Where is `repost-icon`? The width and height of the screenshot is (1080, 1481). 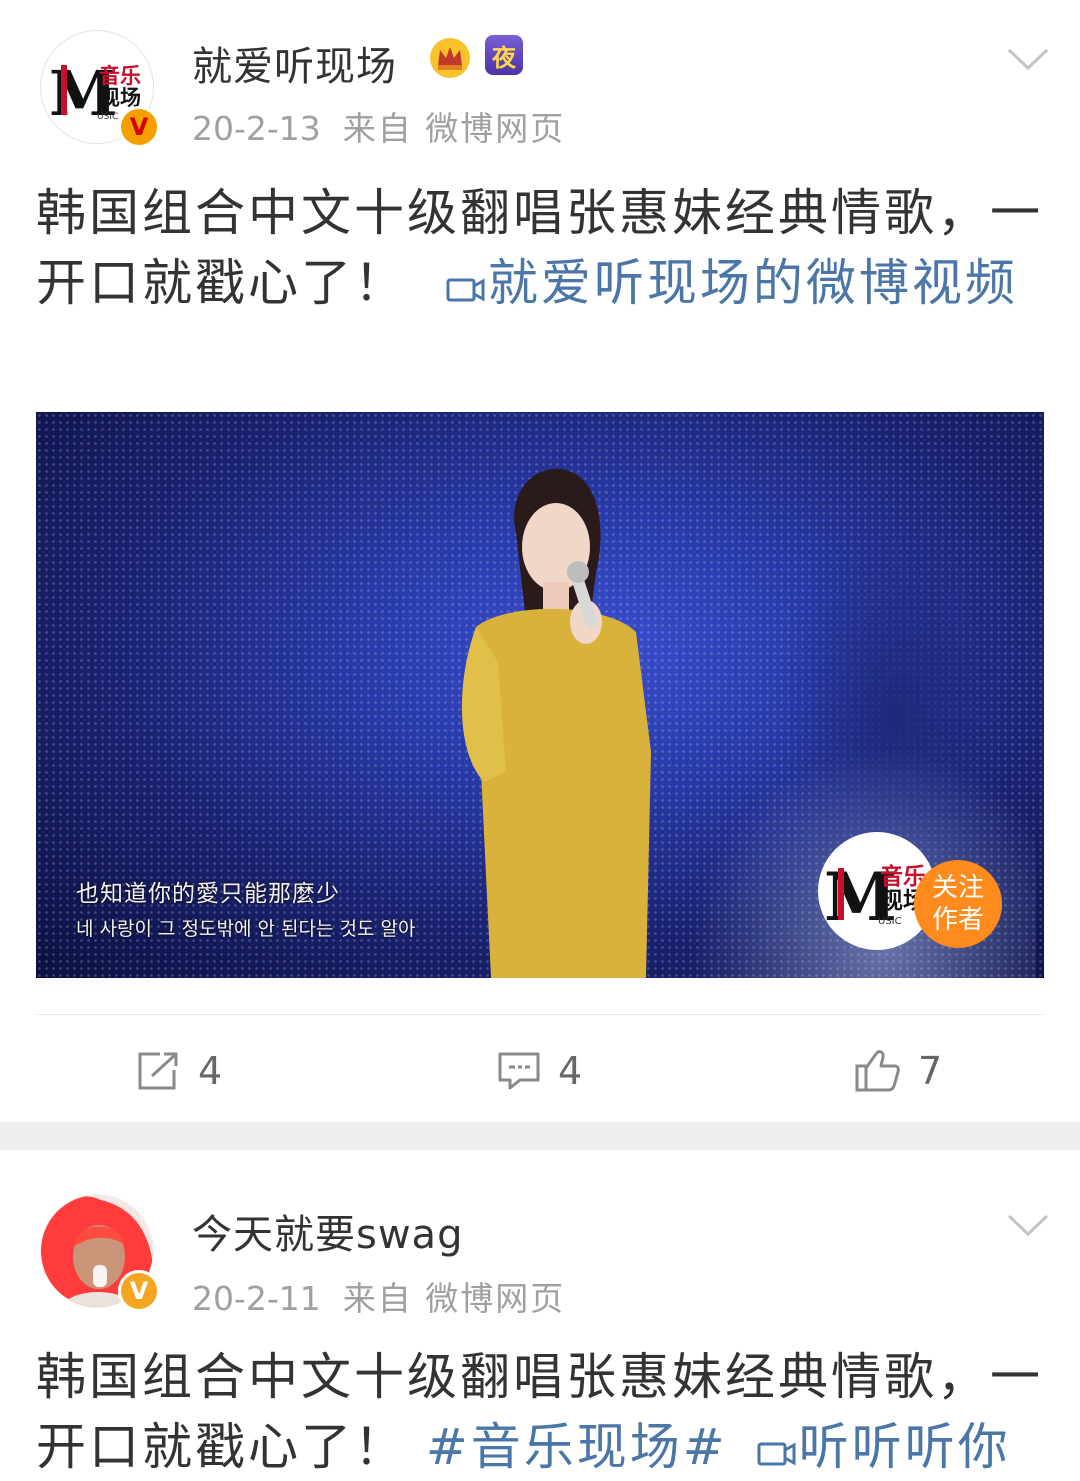
repost-icon is located at coordinates (158, 1071).